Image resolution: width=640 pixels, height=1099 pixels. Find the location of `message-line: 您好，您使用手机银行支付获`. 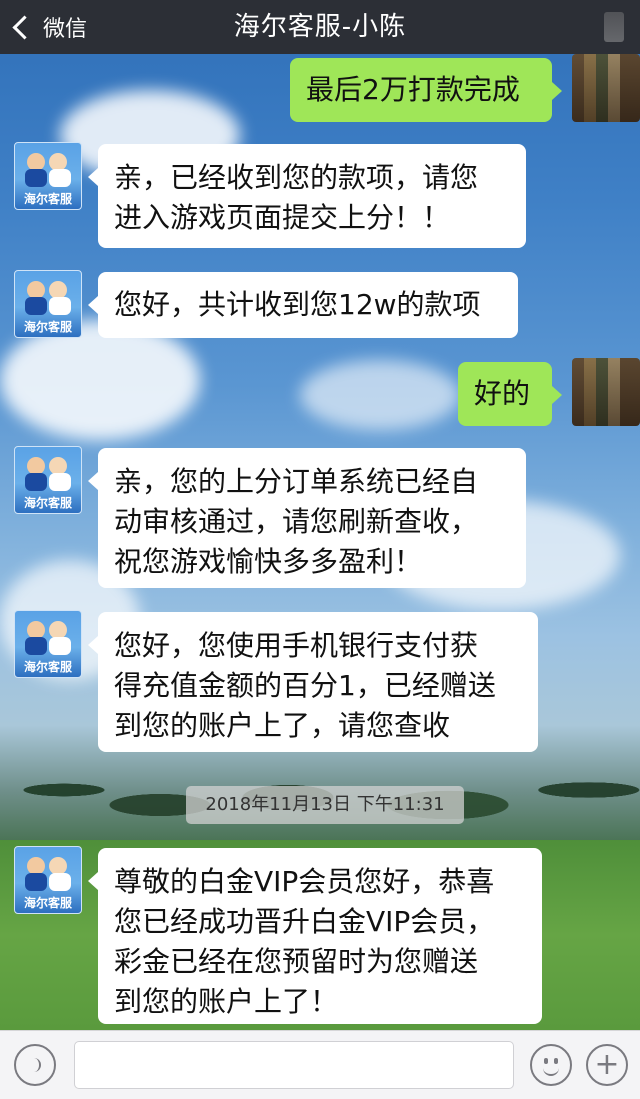

message-line: 您好，您使用手机银行支付获 is located at coordinates (296, 645).